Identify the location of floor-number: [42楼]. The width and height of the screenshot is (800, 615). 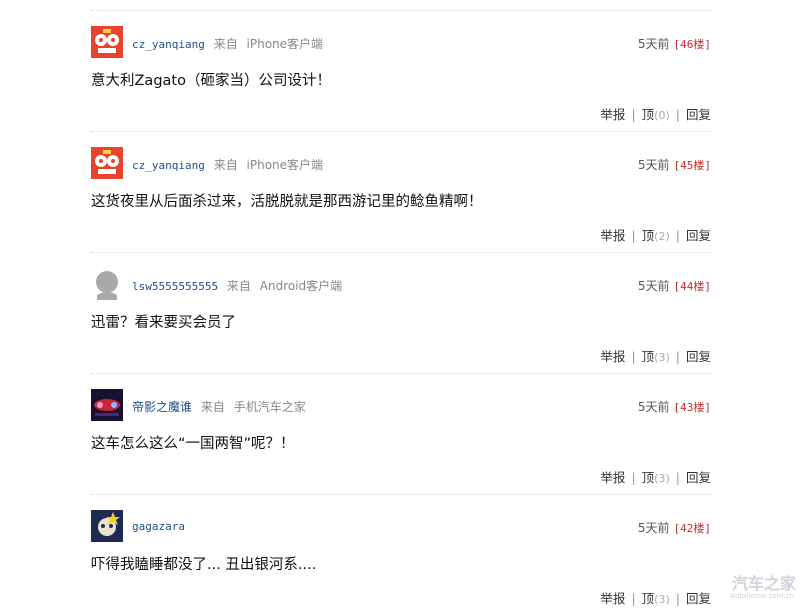
(692, 528).